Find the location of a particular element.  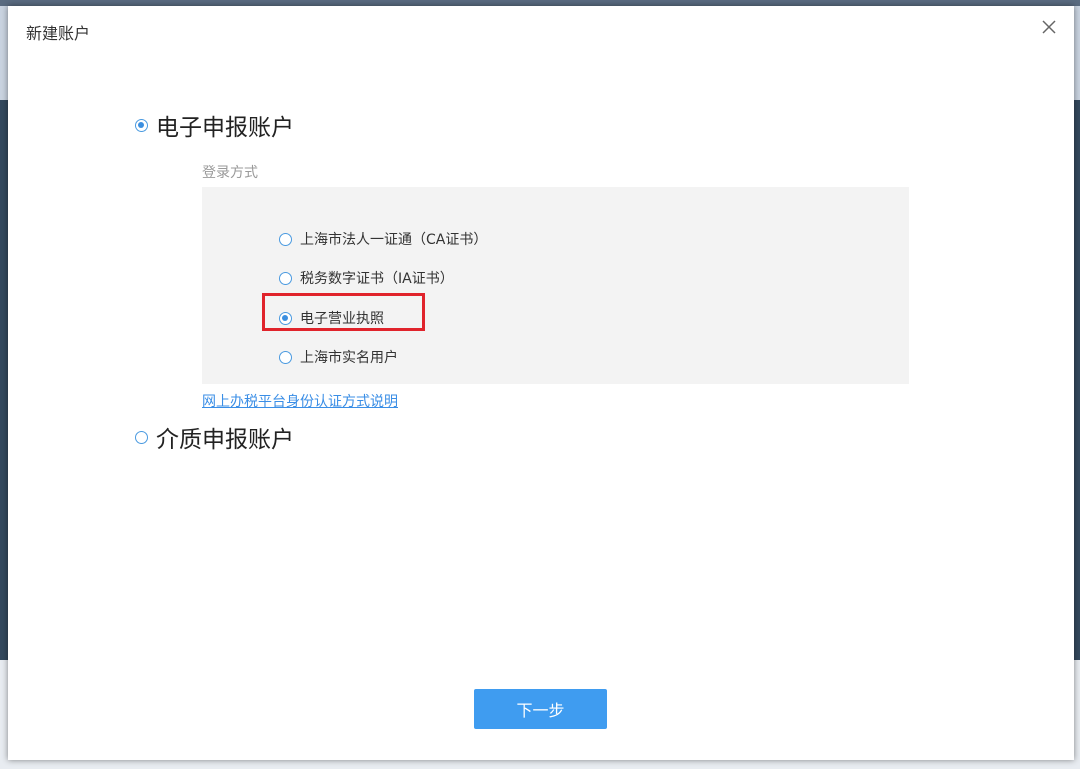

background-left-edge is located at coordinates (4, 380).